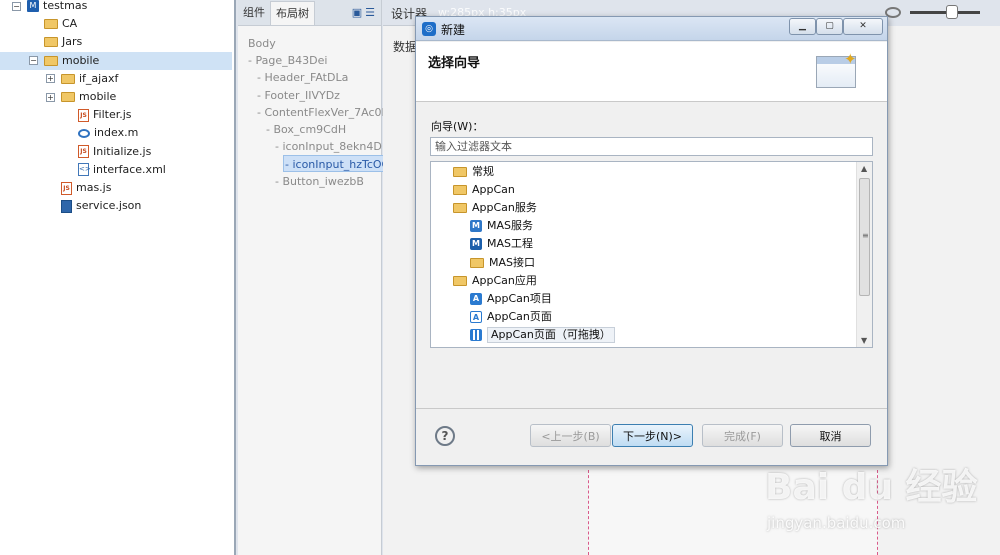  What do you see at coordinates (512, 262) in the screenshot?
I see `wizard-tree-item-label: MAS接口` at bounding box center [512, 262].